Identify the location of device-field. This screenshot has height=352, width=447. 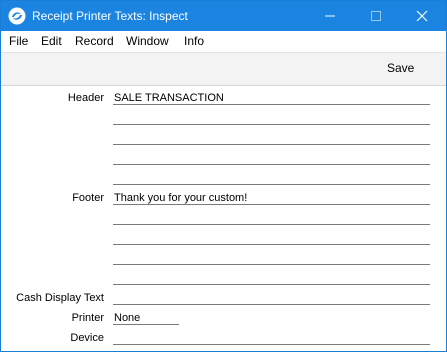
(271, 344).